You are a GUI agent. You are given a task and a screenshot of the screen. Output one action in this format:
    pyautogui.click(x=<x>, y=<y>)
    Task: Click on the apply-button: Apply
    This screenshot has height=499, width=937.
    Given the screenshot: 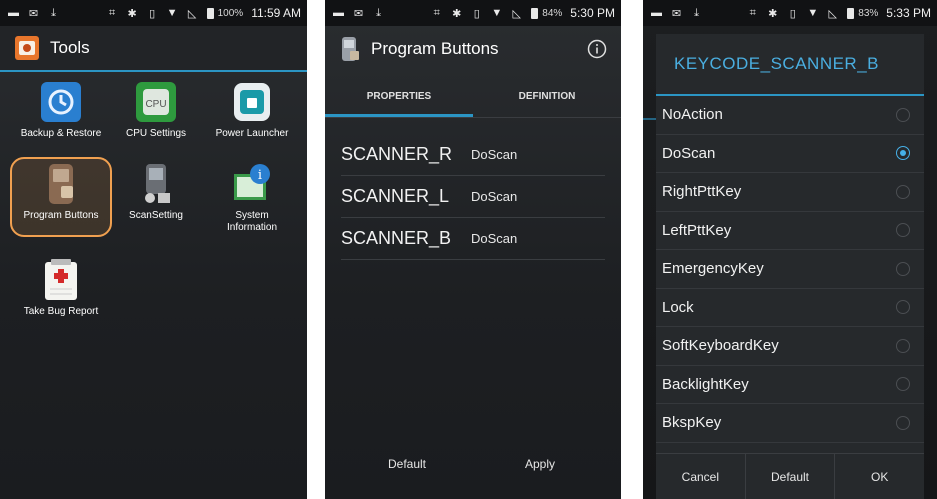 What is the action you would take?
    pyautogui.click(x=540, y=464)
    